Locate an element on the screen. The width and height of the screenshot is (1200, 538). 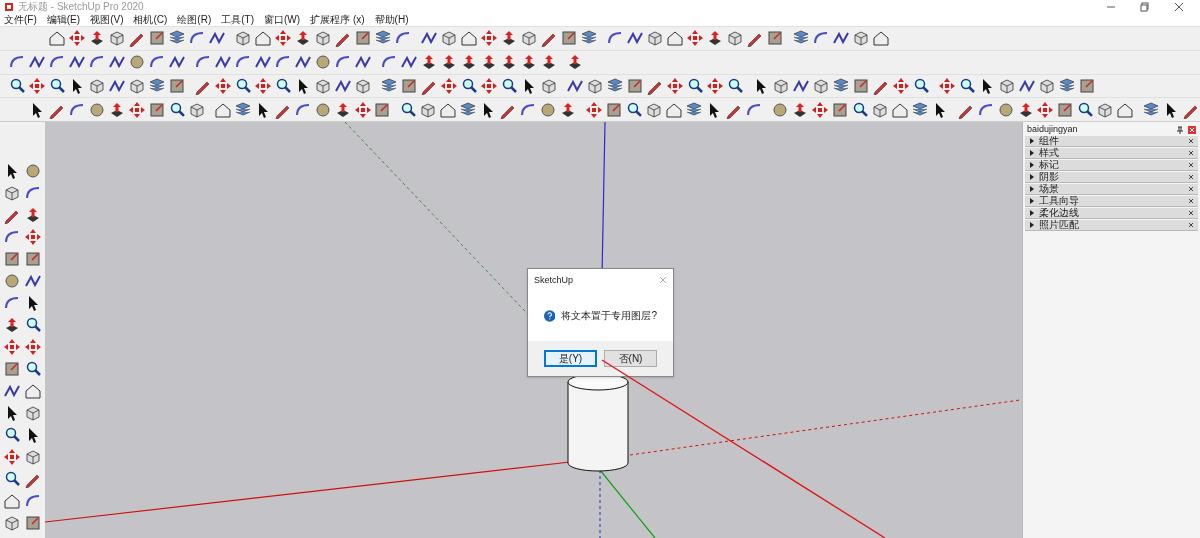
dialog-button: 是(Y) is located at coordinates (570, 358).